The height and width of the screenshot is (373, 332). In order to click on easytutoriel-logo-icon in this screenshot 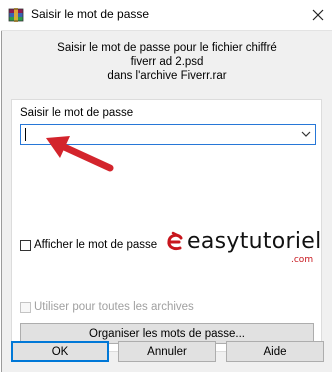, I will do `click(175, 241)`.